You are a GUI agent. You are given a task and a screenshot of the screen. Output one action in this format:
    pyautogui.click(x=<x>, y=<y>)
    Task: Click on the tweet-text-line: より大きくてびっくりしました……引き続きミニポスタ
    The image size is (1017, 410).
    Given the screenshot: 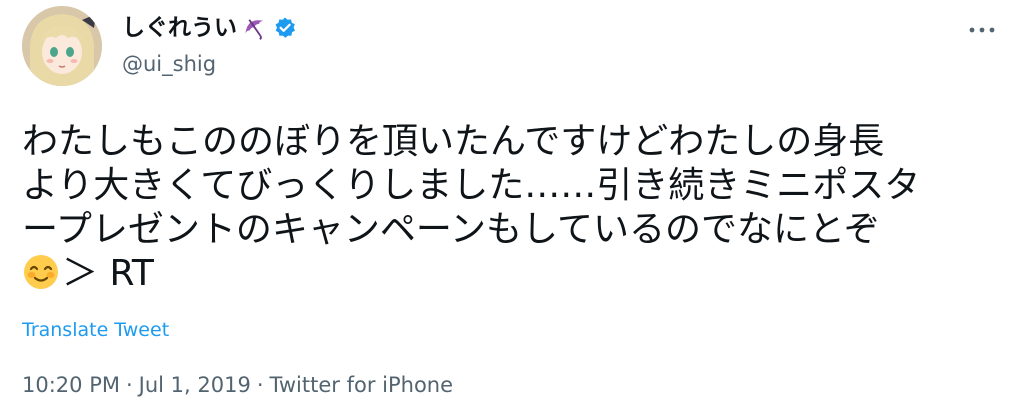 What is the action you would take?
    pyautogui.click(x=471, y=185)
    